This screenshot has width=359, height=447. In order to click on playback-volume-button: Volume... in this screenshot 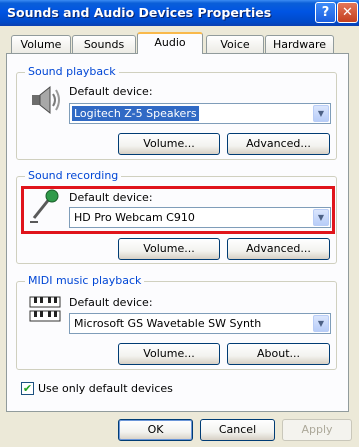, I will do `click(169, 144)`.